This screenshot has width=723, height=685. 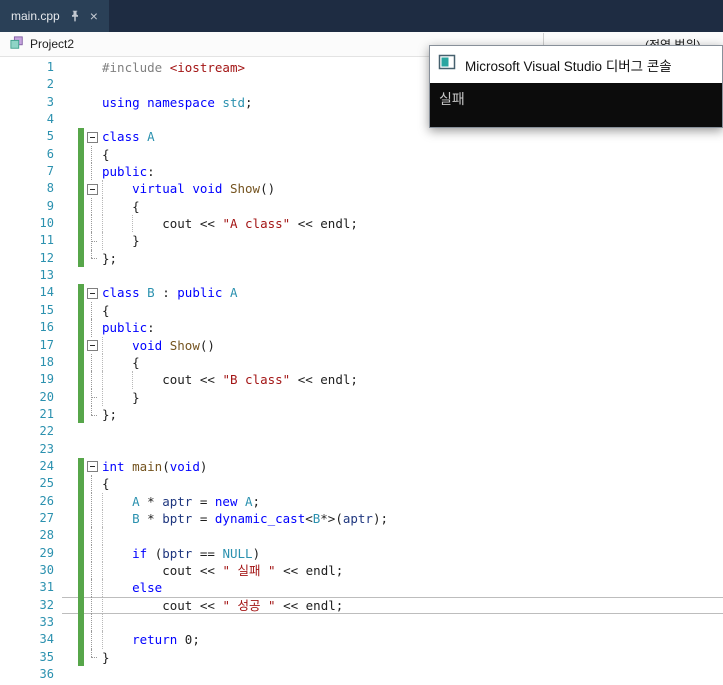 I want to click on line-number: 23, so click(x=31, y=449).